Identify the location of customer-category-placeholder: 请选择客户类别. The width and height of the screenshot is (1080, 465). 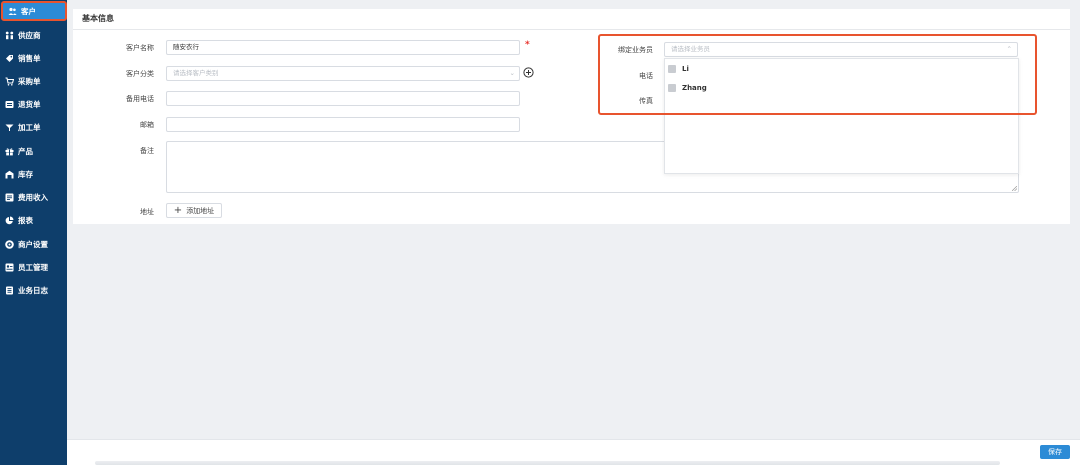
(196, 73).